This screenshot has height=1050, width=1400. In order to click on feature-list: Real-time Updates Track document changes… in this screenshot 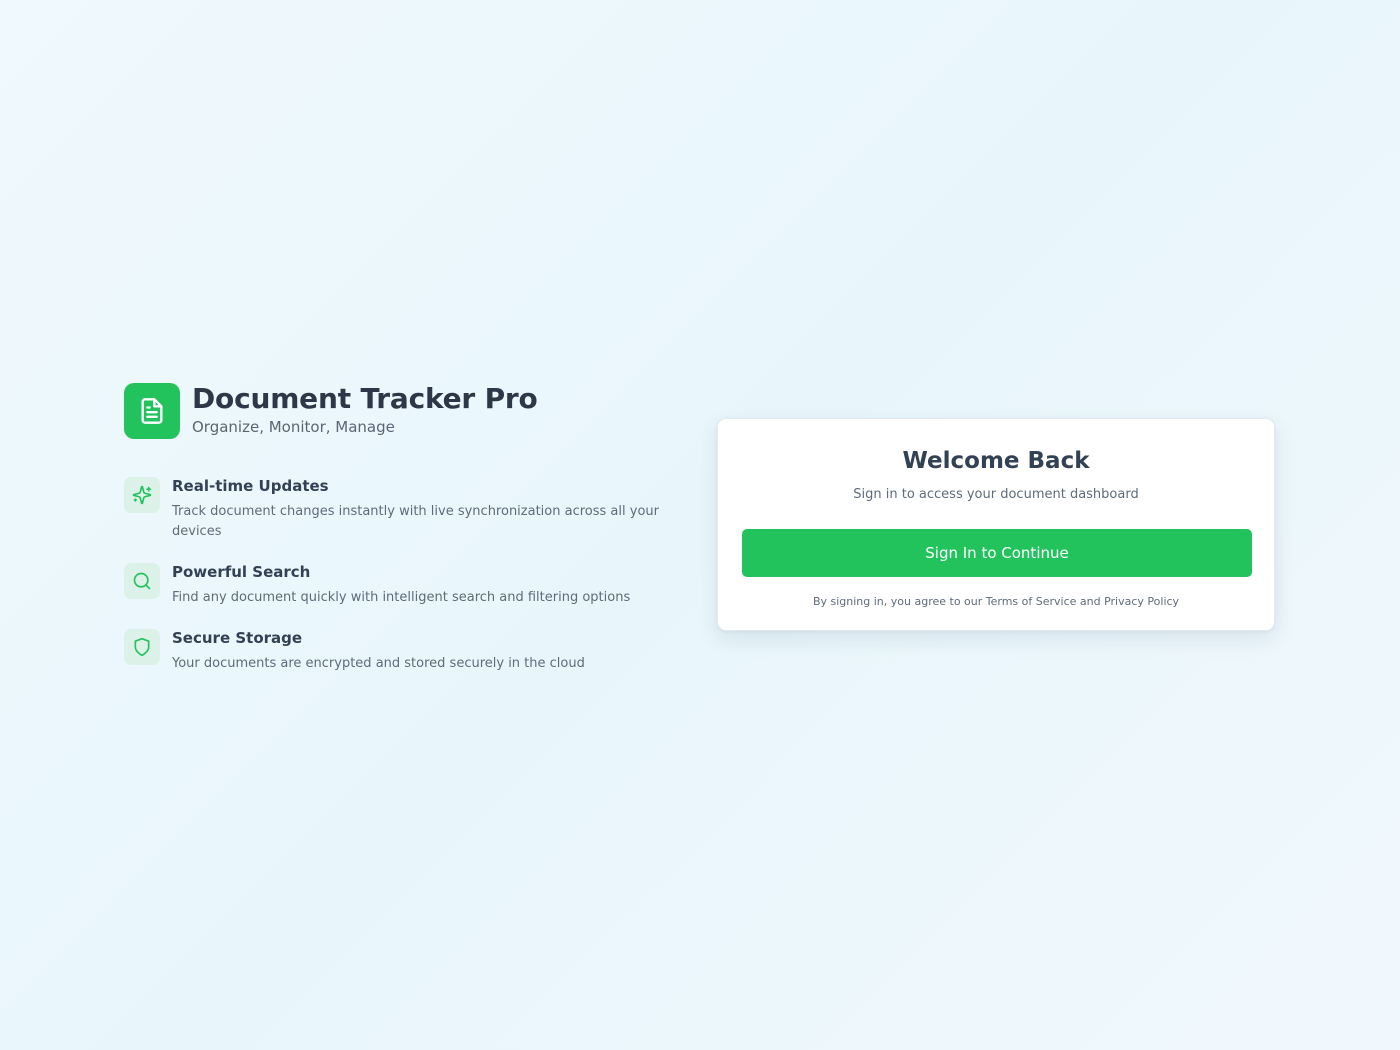, I will do `click(394, 575)`.